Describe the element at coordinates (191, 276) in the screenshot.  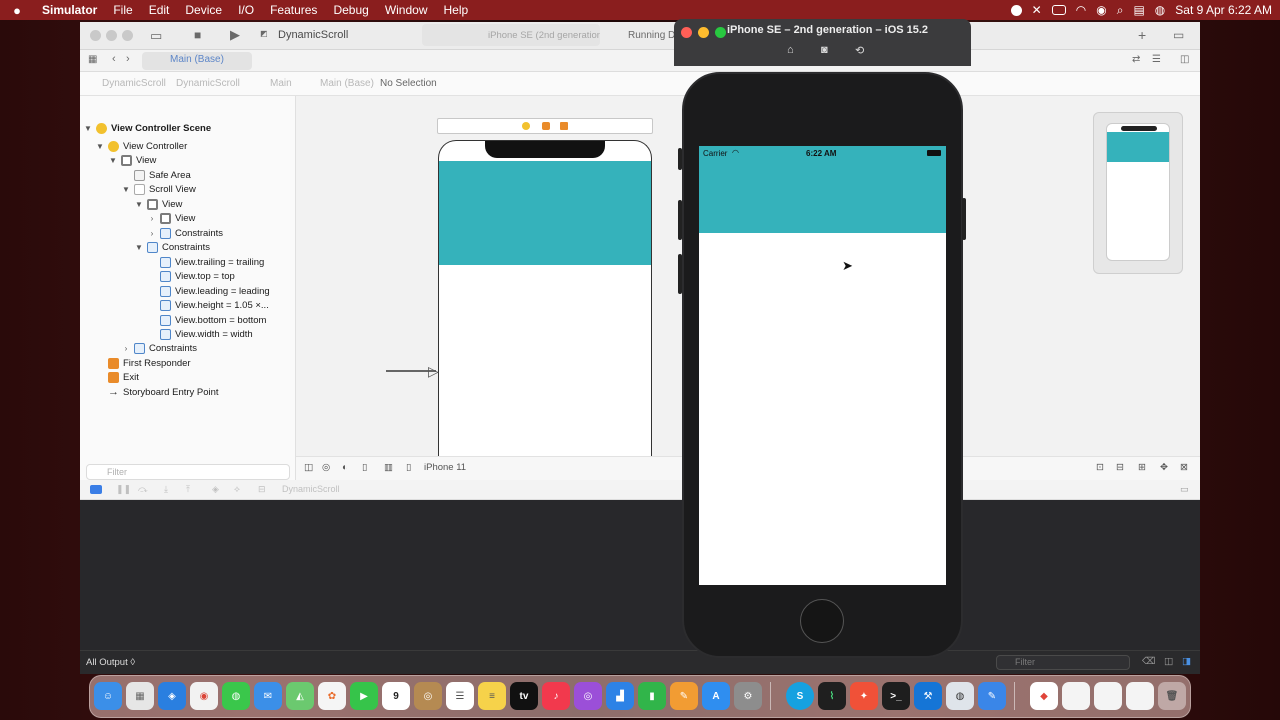
I see `outline-constraint-top: View.top = top` at that location.